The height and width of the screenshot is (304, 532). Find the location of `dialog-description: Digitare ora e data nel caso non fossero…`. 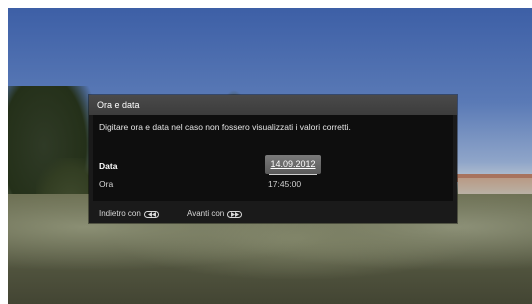

dialog-description: Digitare ora e data nel caso non fossero… is located at coordinates (225, 127).